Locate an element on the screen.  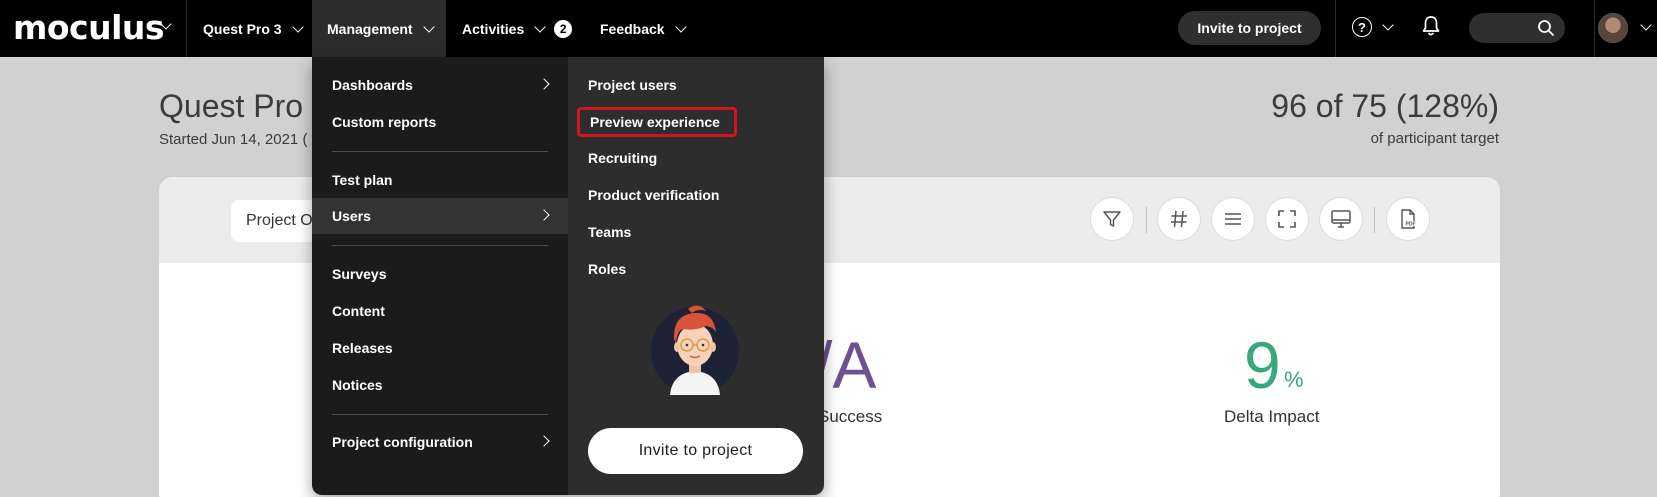
menu-item-label: Test plan is located at coordinates (362, 180).